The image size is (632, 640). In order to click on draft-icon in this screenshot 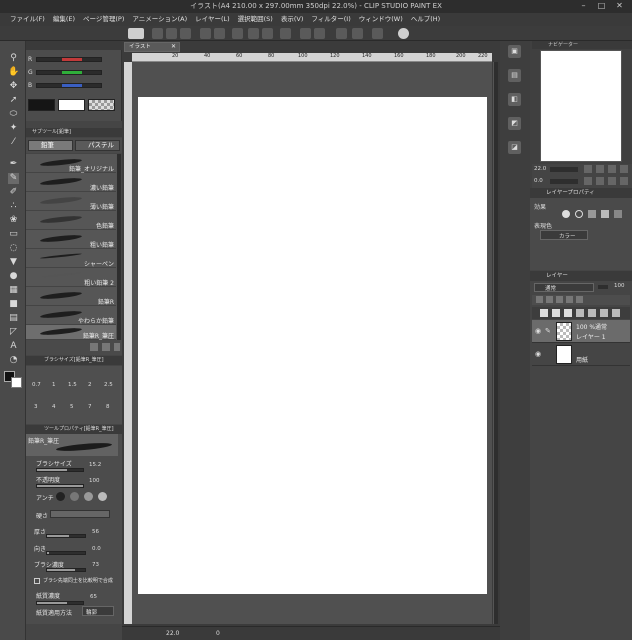, I will do `click(559, 299)`.